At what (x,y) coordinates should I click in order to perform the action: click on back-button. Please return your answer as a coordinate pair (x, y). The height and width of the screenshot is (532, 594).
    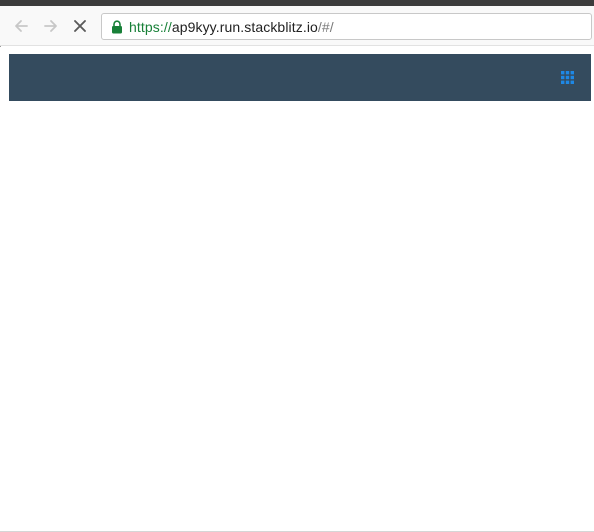
    Looking at the image, I should click on (21, 26).